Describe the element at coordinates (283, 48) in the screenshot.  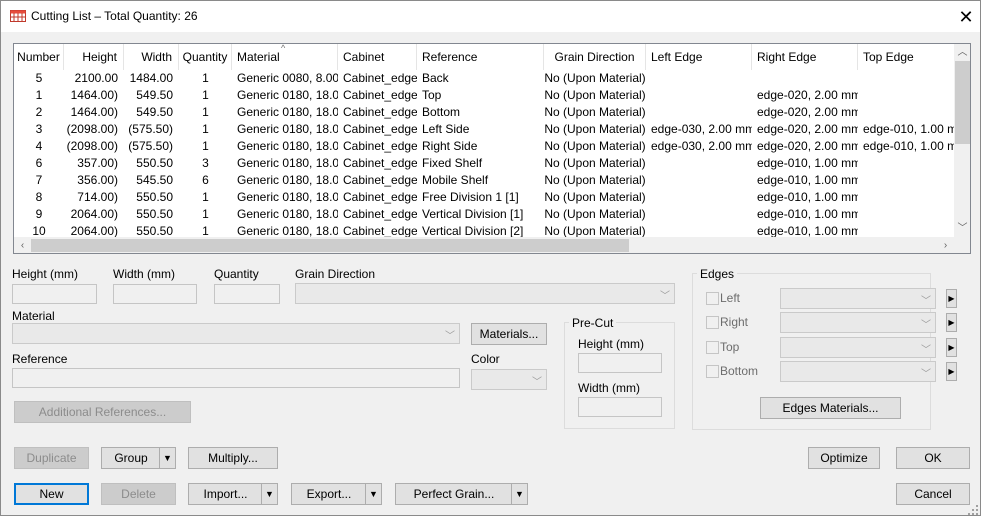
I see `sort-ascending-icon: ^` at that location.